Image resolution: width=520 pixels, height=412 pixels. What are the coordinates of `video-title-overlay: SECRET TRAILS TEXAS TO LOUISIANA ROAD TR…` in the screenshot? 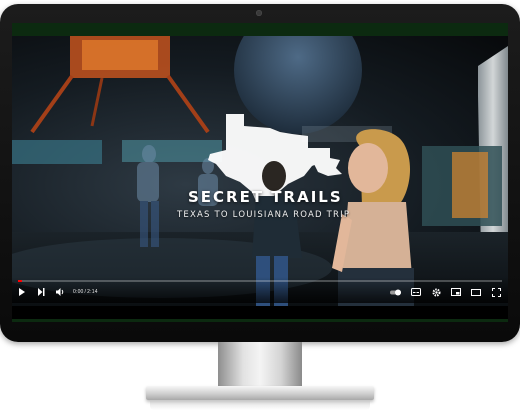 It's located at (282, 204).